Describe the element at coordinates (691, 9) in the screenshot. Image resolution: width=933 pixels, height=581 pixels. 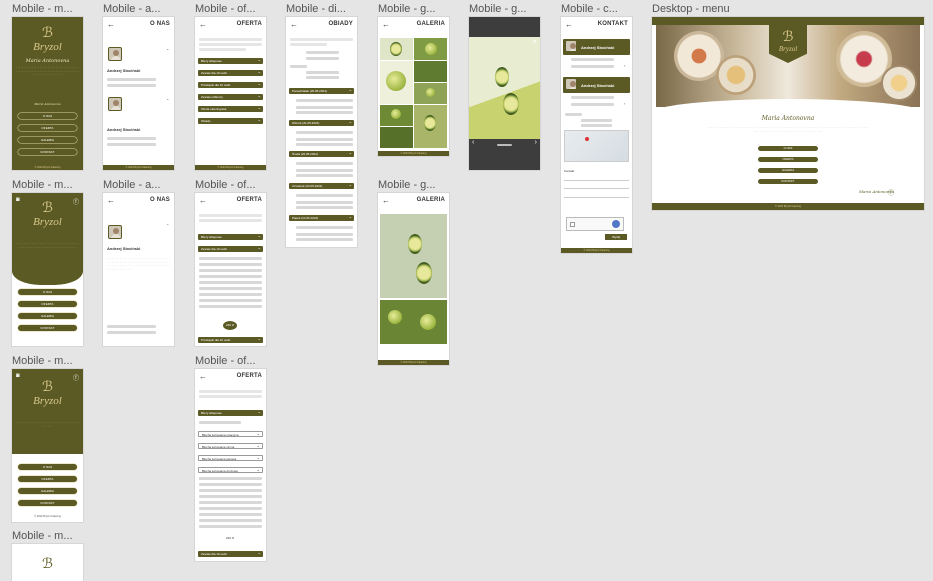
I see `frame-label: Desktop - menu` at that location.